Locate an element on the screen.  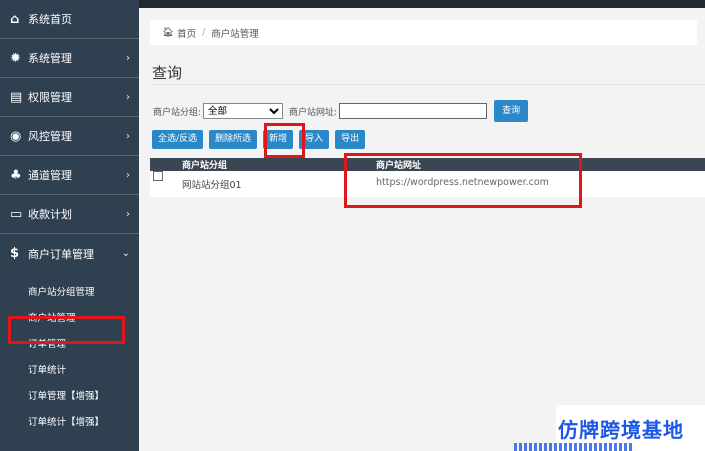
sidebar-item-label: 系统首页 is located at coordinates (50, 19).